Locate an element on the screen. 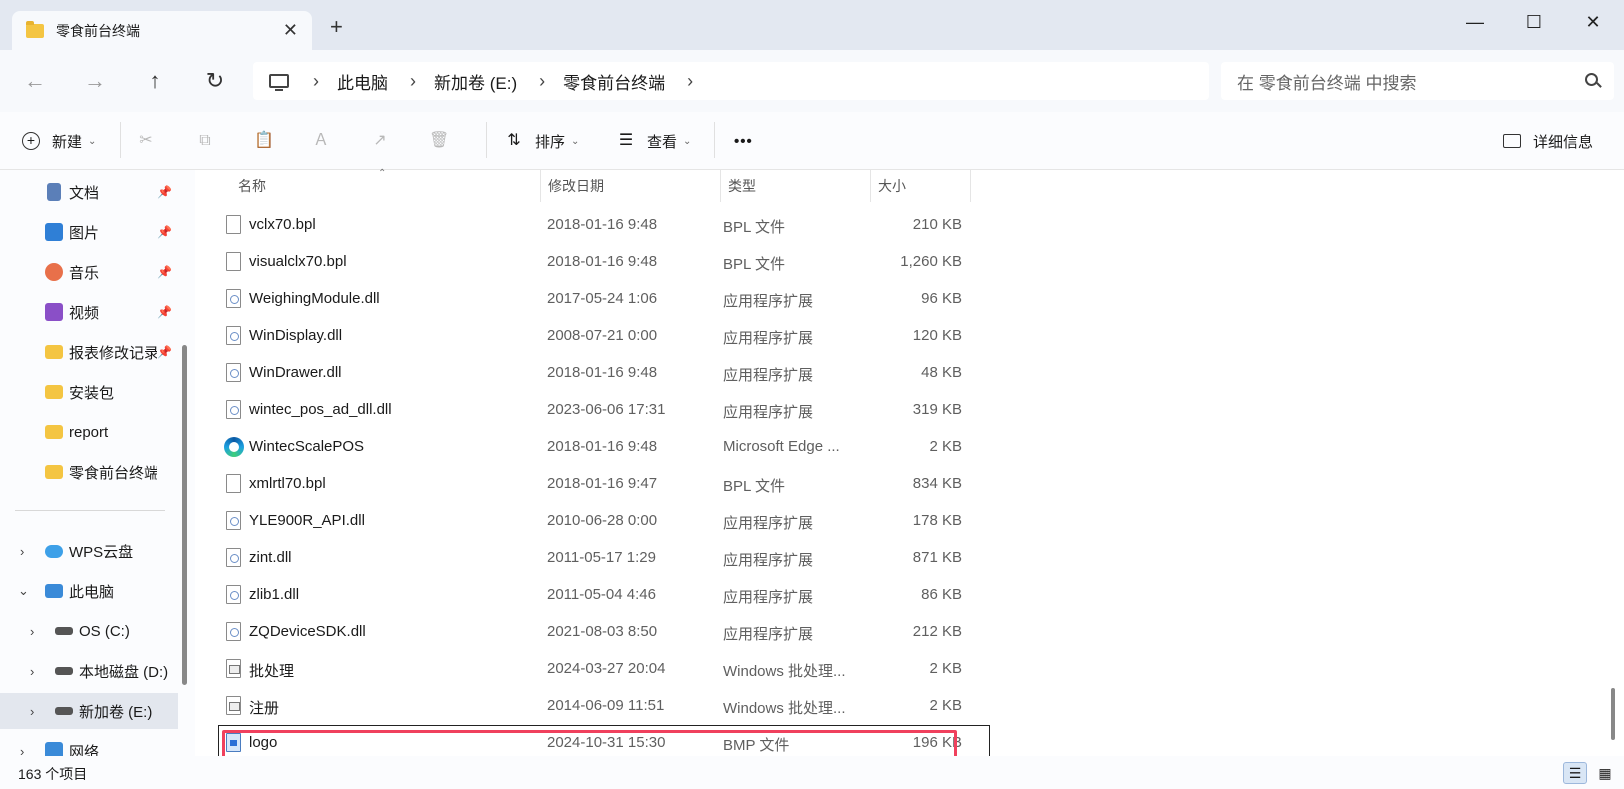  share-button: ↗ is located at coordinates (386, 141).